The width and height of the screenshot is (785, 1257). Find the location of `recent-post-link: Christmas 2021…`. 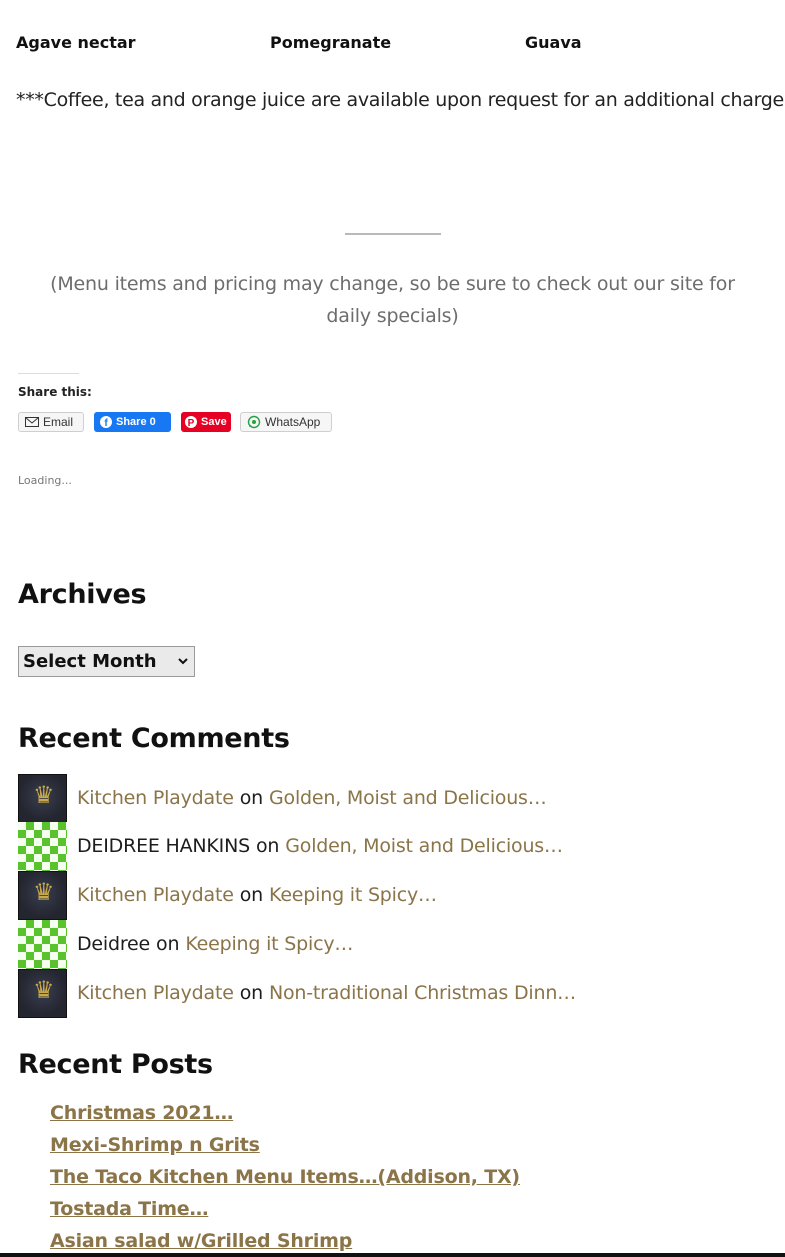

recent-post-link: Christmas 2021… is located at coordinates (141, 1113).